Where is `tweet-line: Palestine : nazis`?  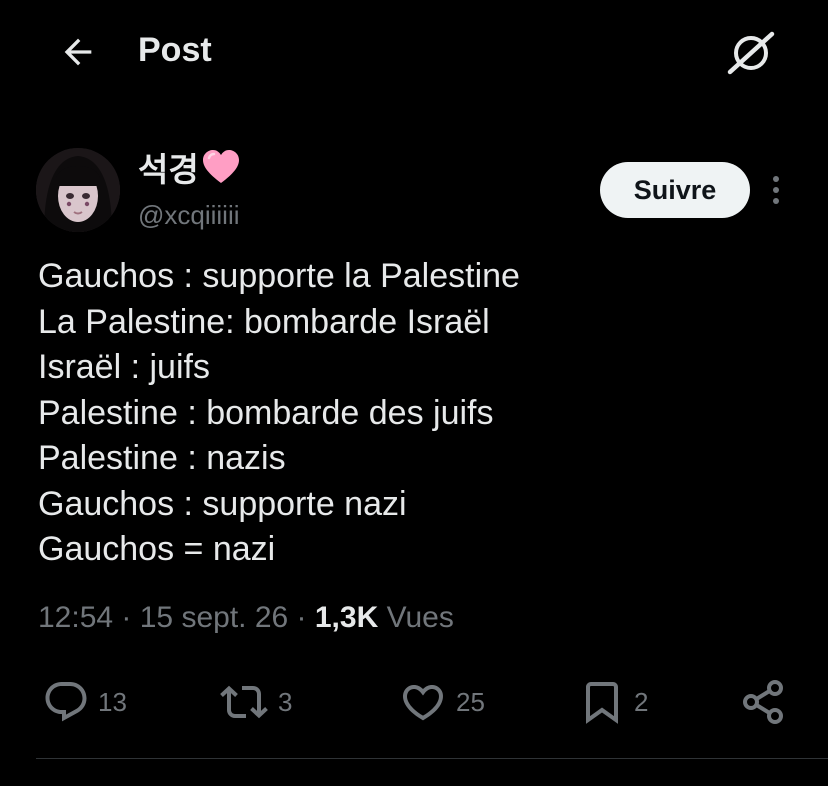
tweet-line: Palestine : nazis is located at coordinates (162, 458).